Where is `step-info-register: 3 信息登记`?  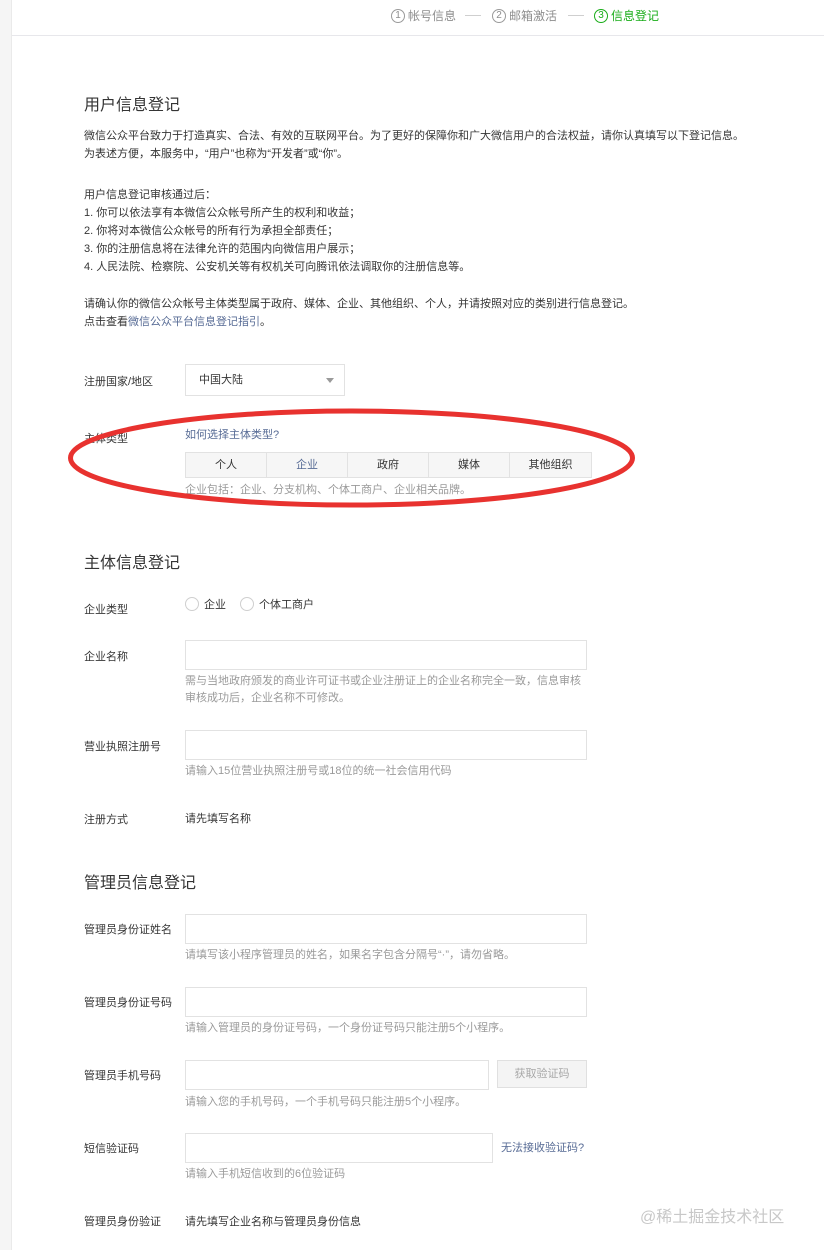
step-info-register: 3 信息登记 is located at coordinates (626, 15).